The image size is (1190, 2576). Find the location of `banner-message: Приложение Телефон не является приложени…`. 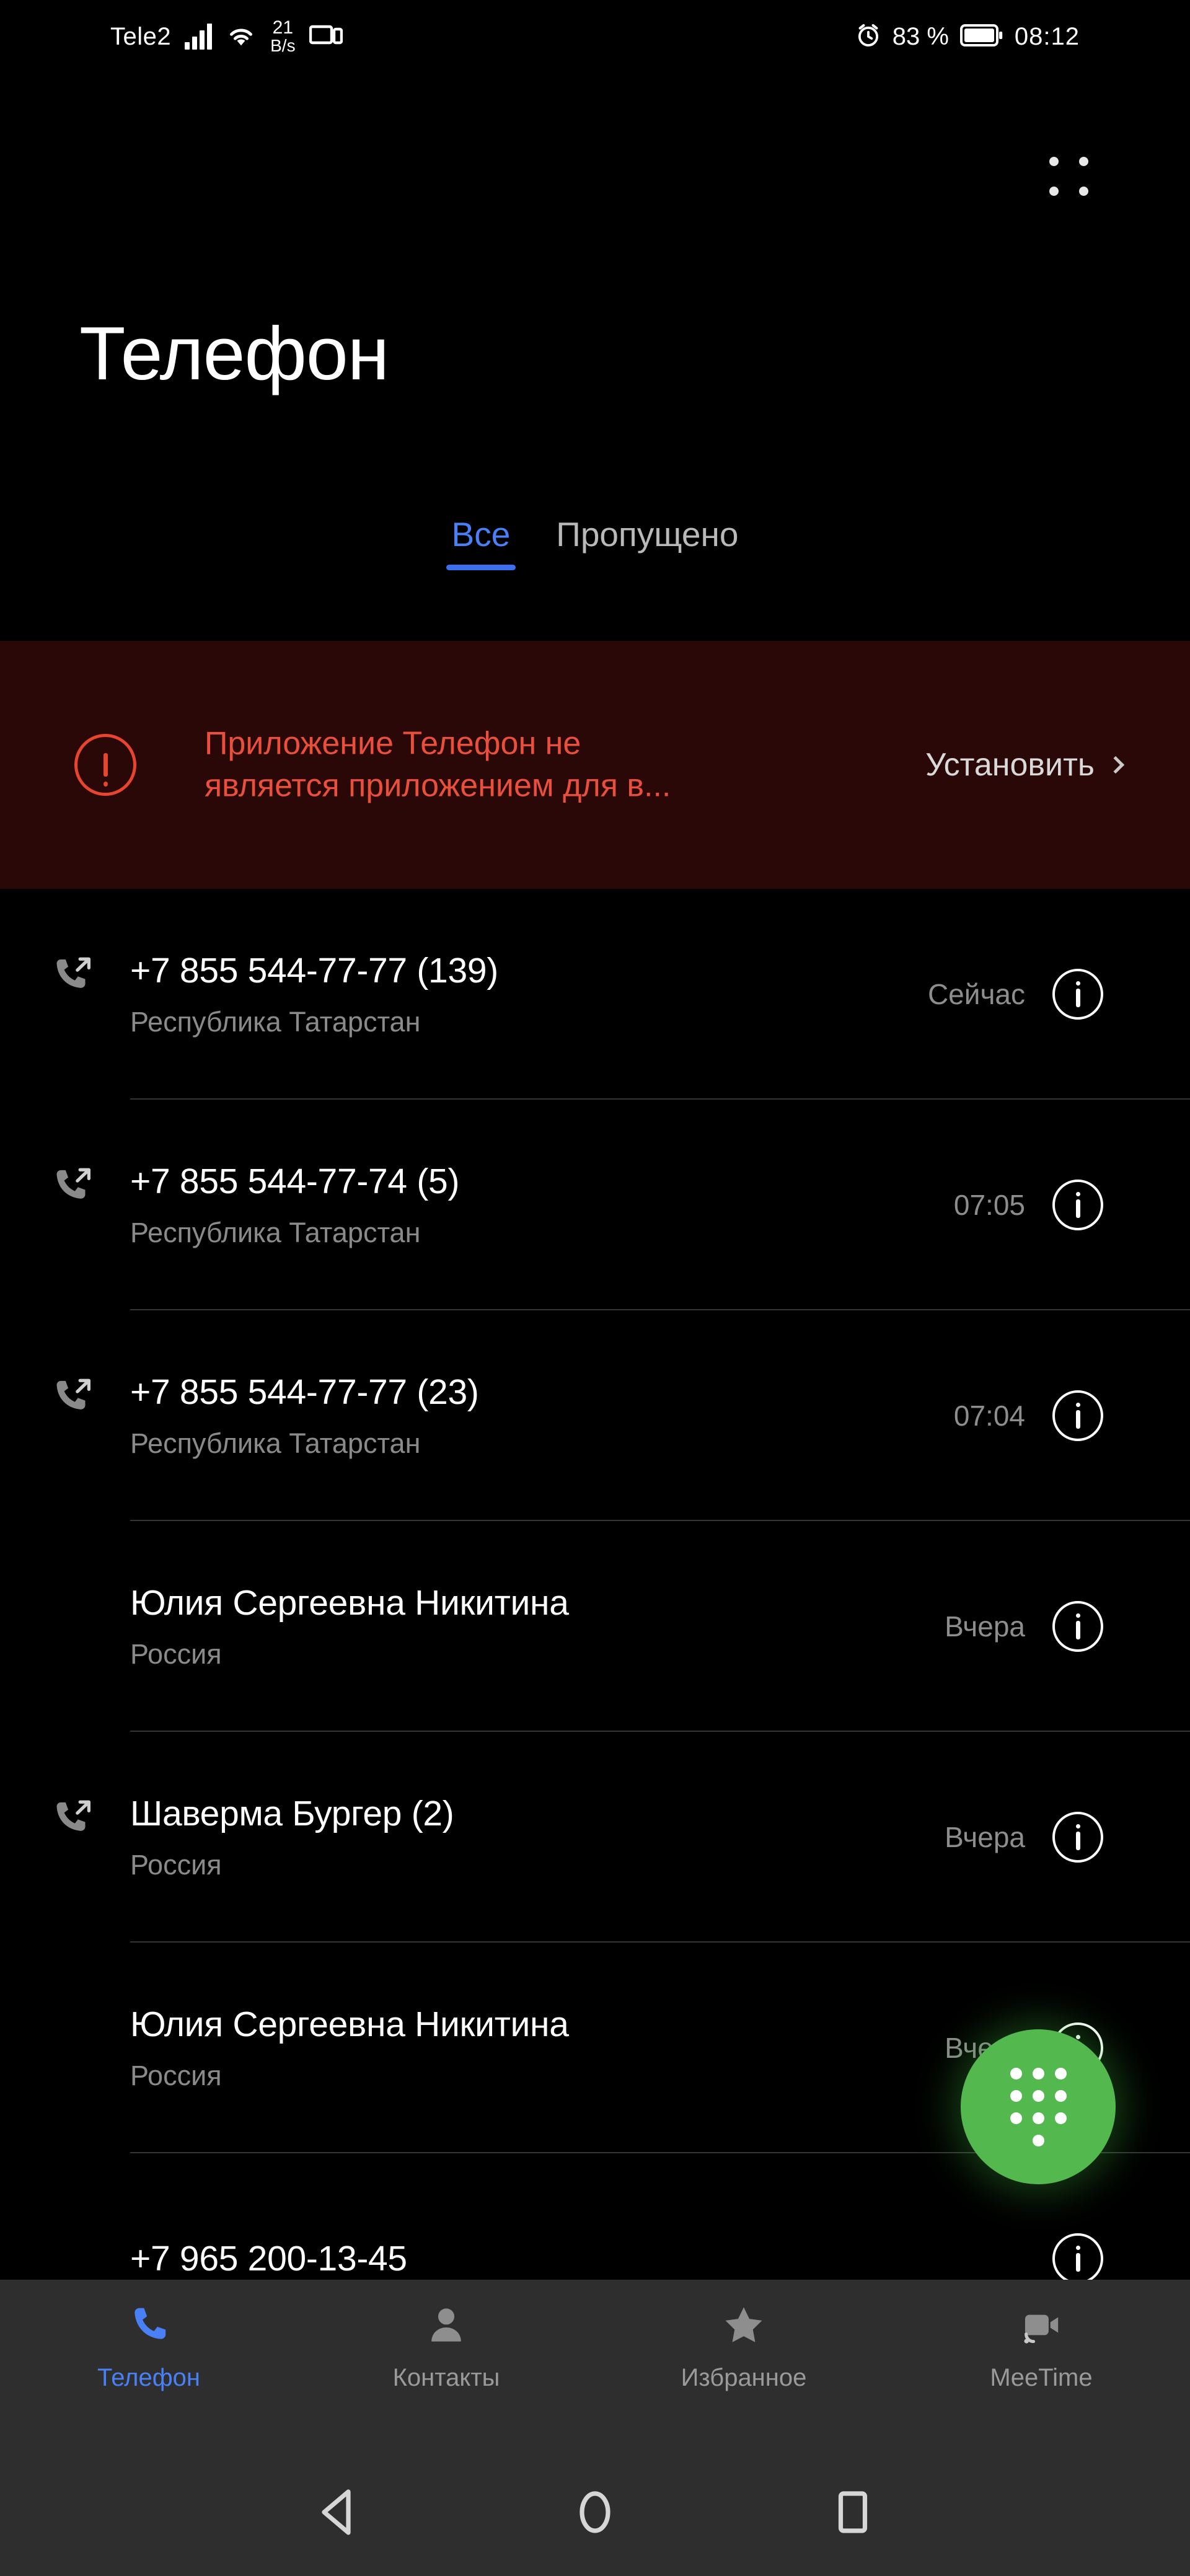

banner-message: Приложение Телефон не является приложени… is located at coordinates (438, 764).